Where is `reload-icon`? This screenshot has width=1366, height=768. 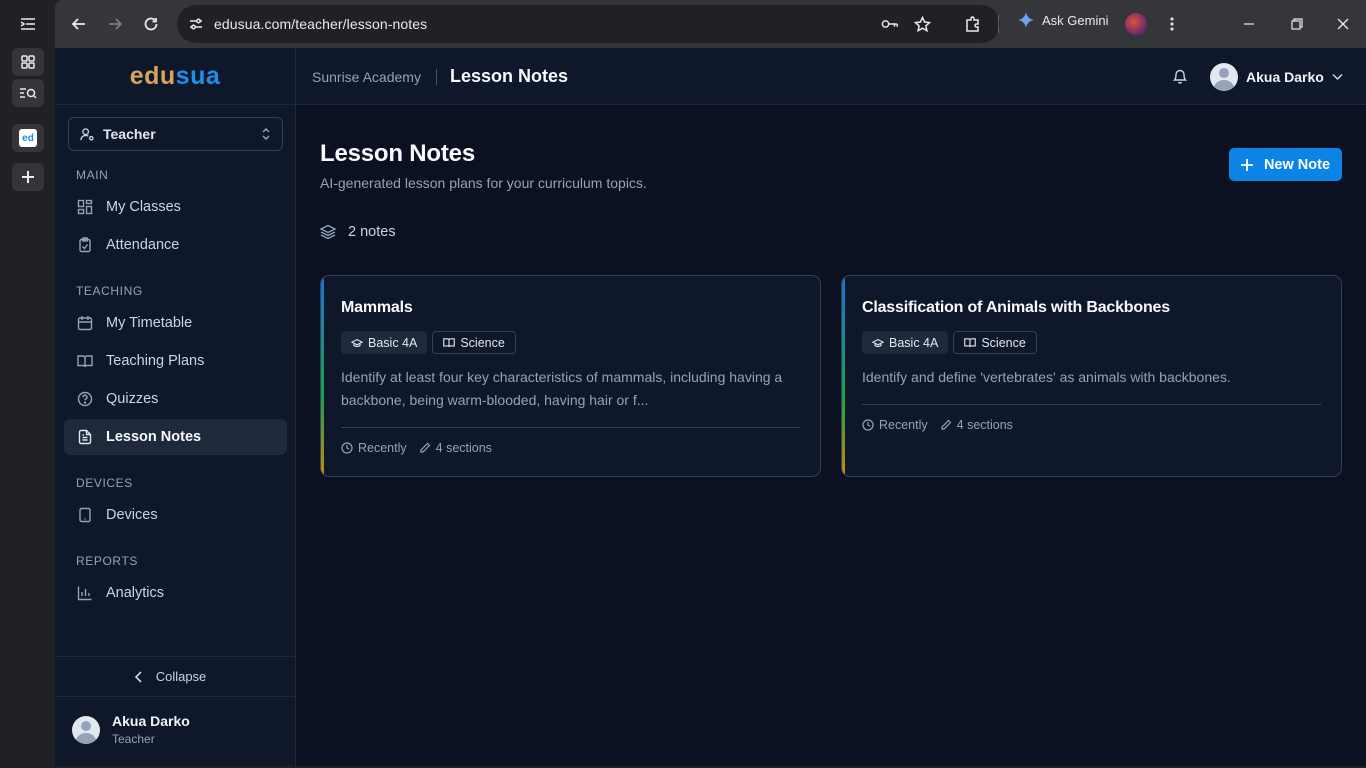 reload-icon is located at coordinates (151, 24).